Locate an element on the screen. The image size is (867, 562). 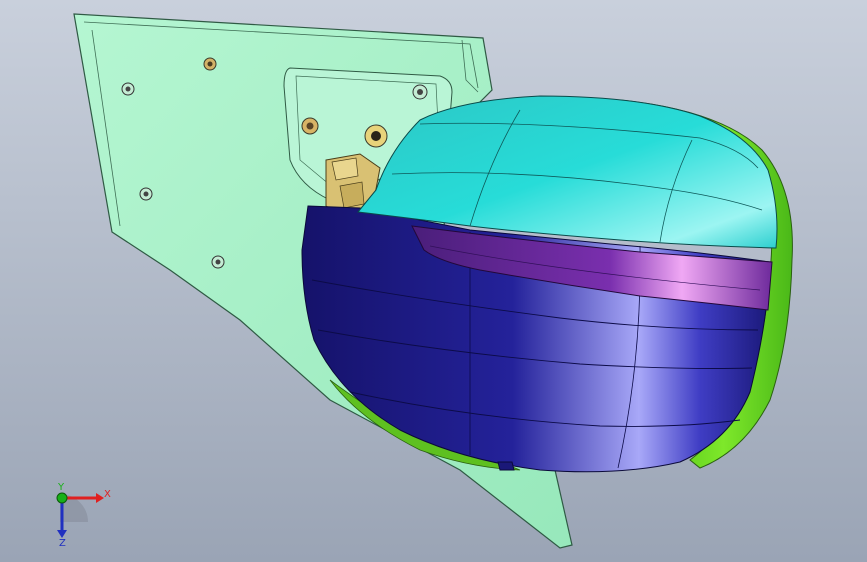
y-axis-label: Y is located at coordinates (61, 487).